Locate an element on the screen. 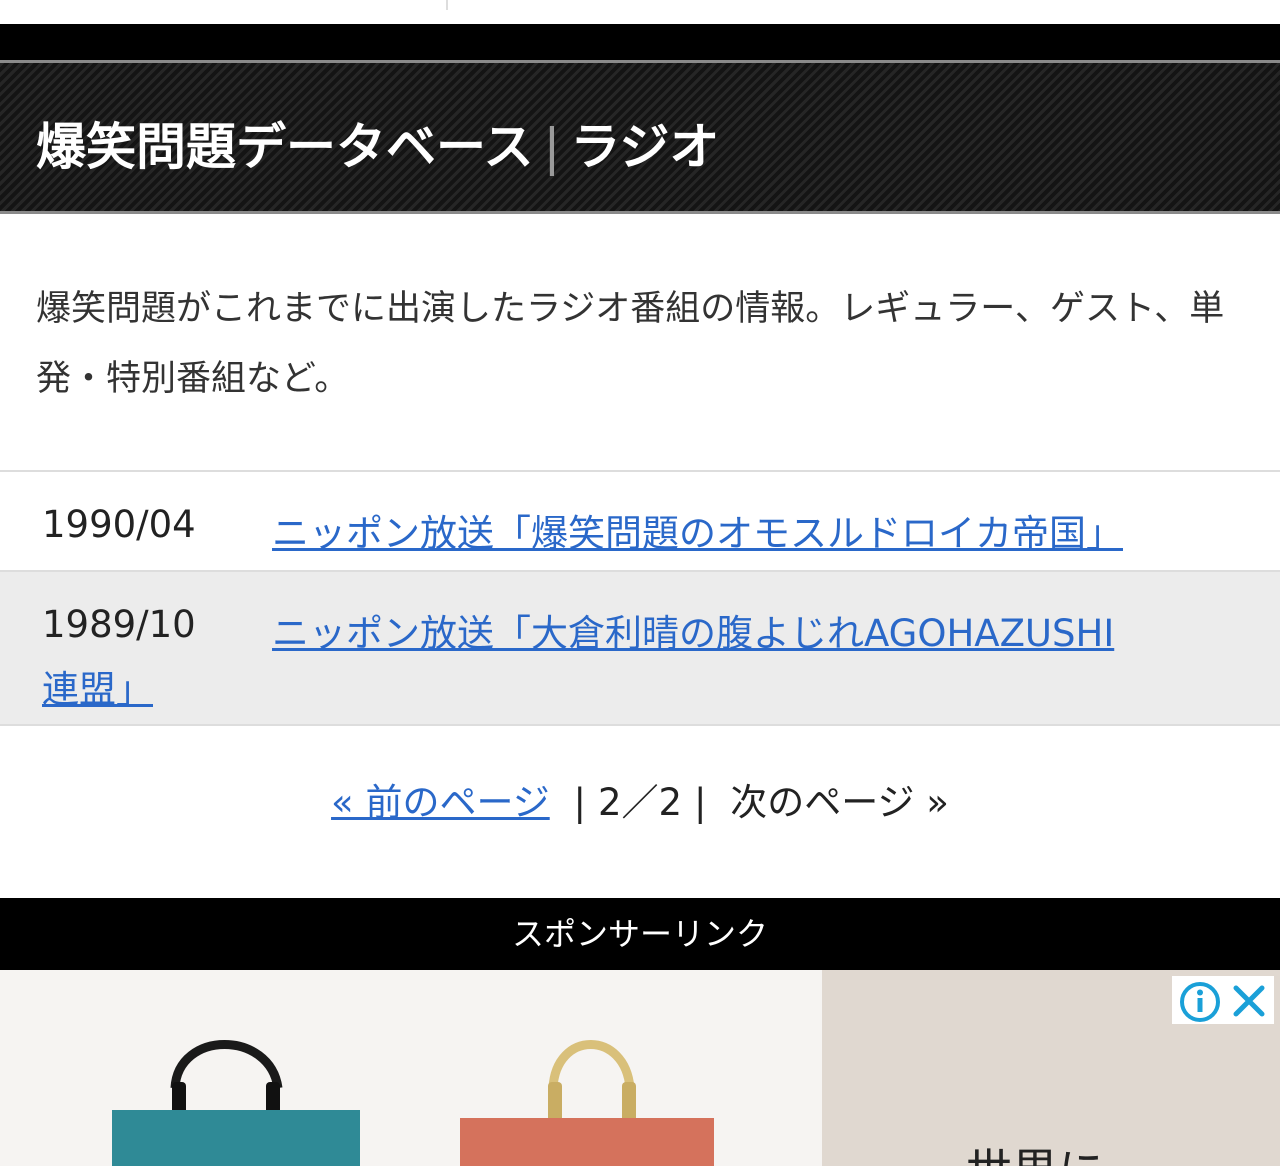  list-item: 1990/04 ニッポン放送「爆笑問題のオモスルドロイカ帝国」 is located at coordinates (640, 522).